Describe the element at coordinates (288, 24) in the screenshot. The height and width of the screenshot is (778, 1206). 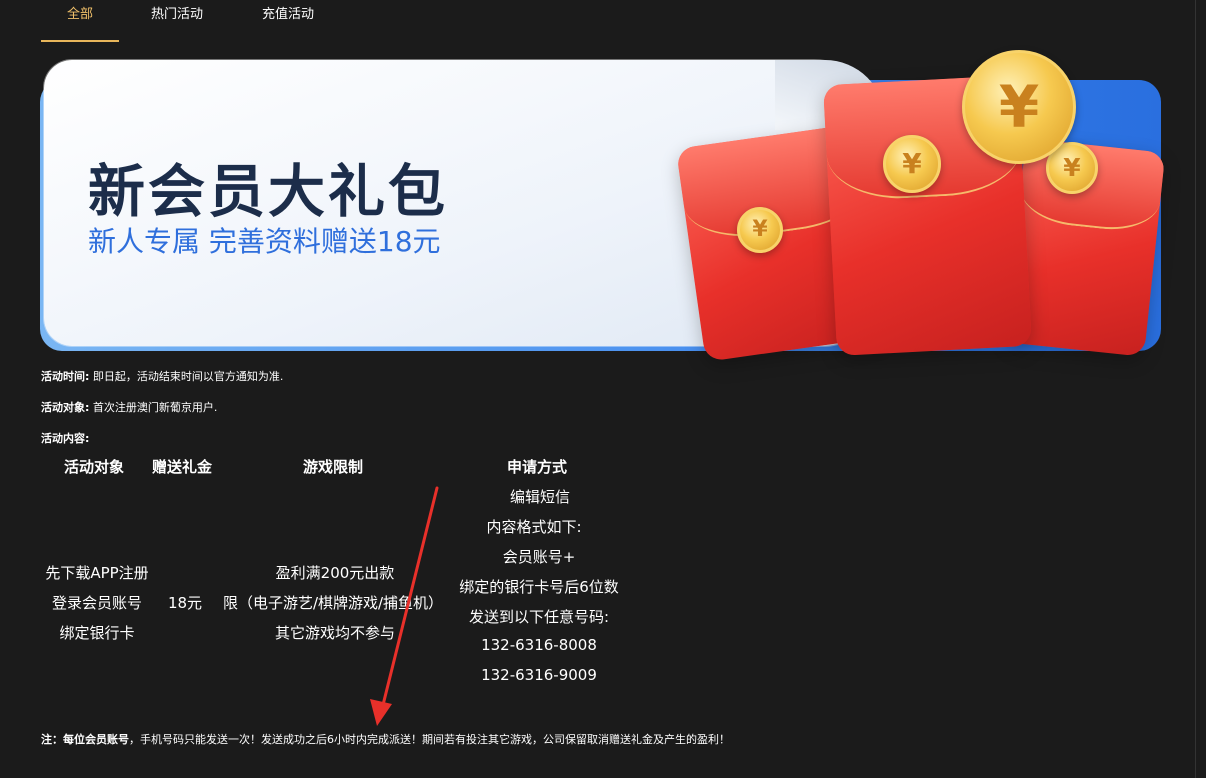
I see `tab-recharge-activities: 充值活动` at that location.